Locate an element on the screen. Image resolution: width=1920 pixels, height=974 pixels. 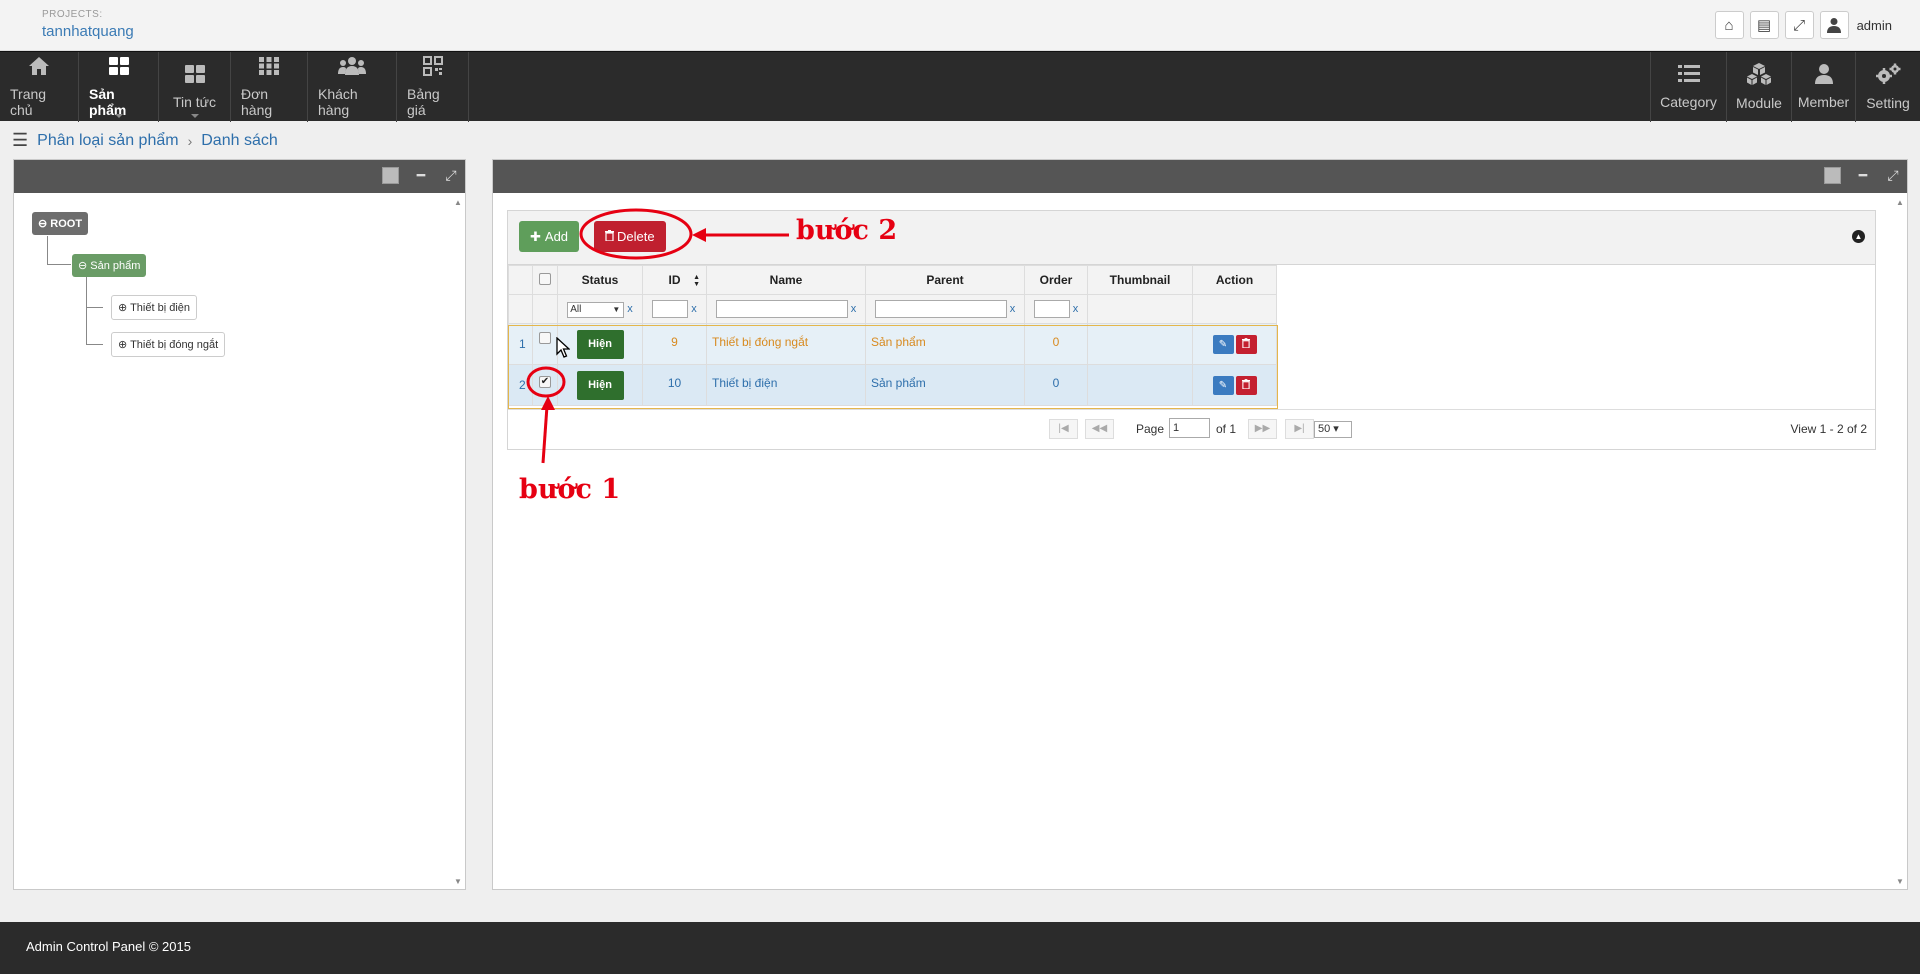
projects-label: PROJECTS: is located at coordinates (72, 14).